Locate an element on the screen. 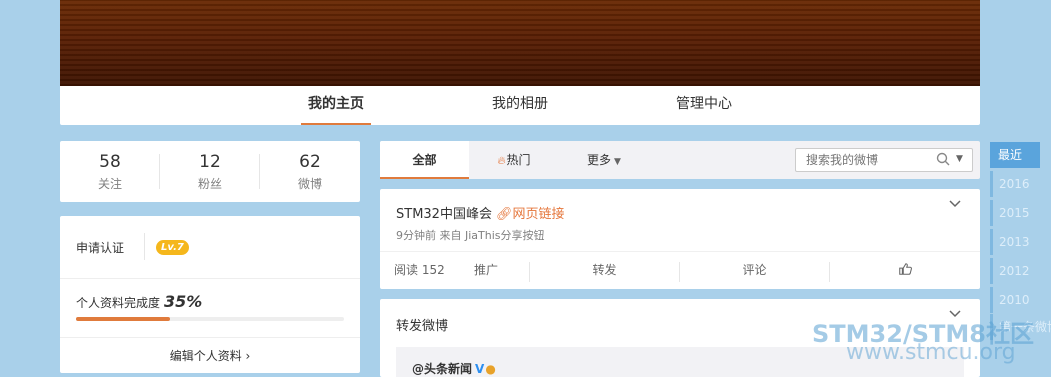  timeline-label: 2012 is located at coordinates (1014, 271).